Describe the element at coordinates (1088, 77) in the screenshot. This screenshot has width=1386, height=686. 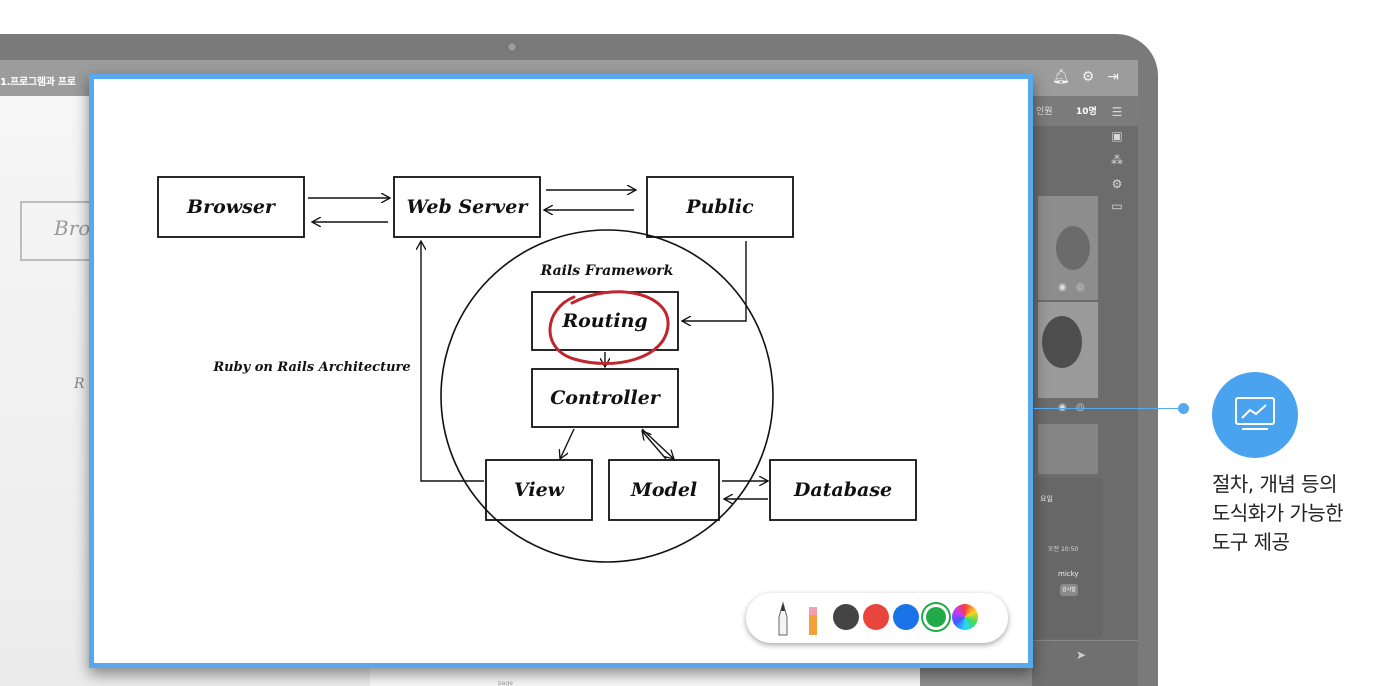
I see `gear-icon: ⚙` at that location.